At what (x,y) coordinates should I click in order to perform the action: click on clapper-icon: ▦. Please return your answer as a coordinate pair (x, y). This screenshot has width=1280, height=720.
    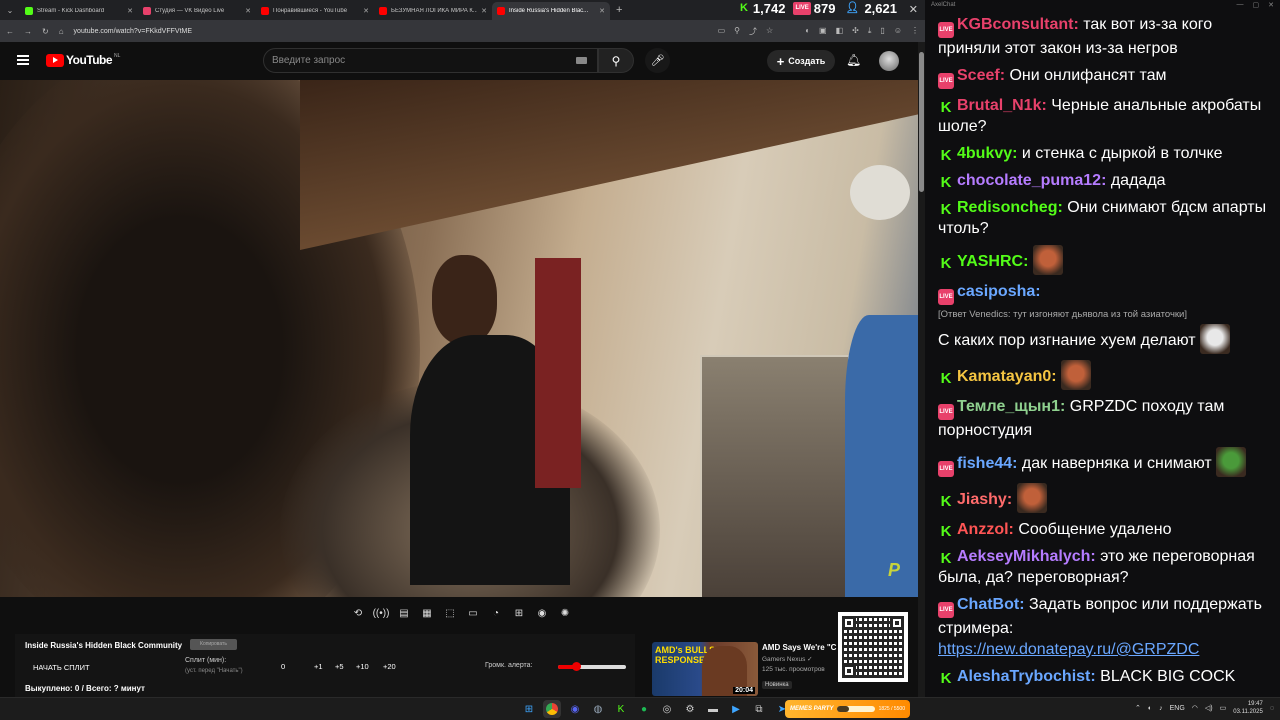
    Looking at the image, I should click on (427, 613).